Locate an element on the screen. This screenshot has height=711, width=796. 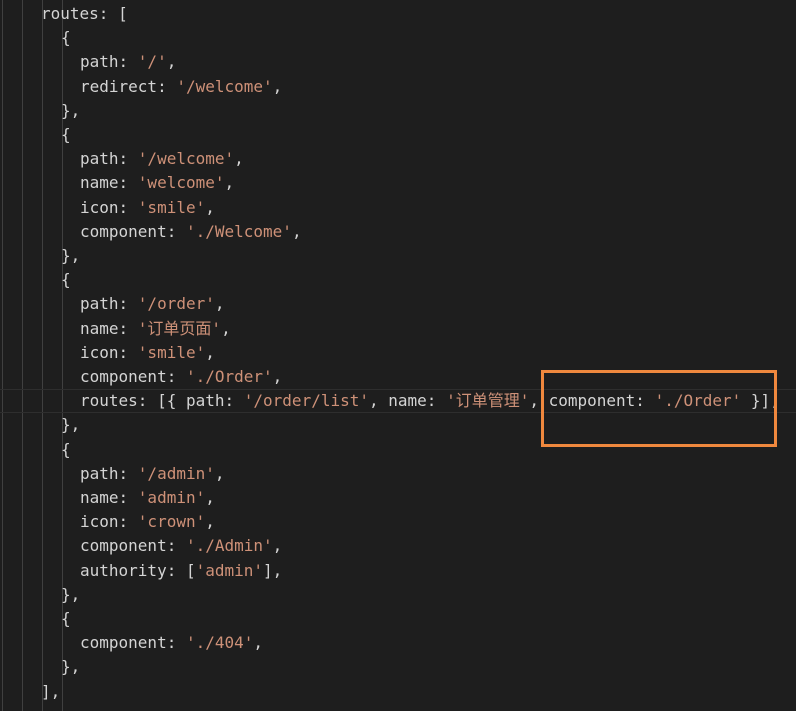
string-token: '/order/list' is located at coordinates (306, 401).